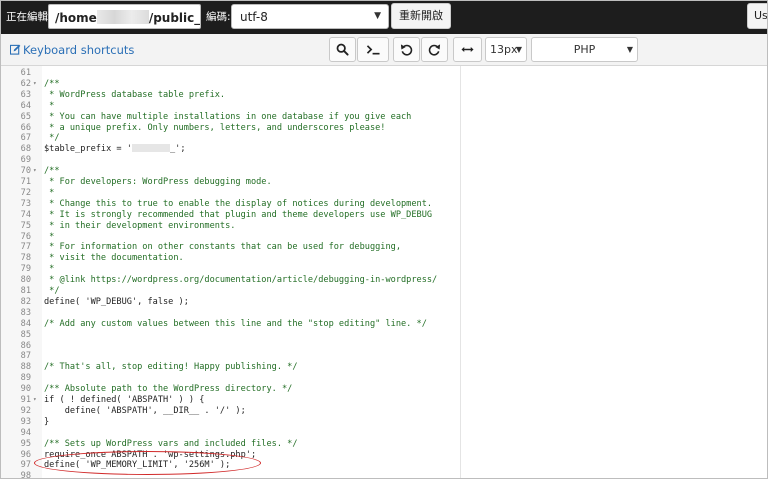  I want to click on line-number: 71, so click(25, 182).